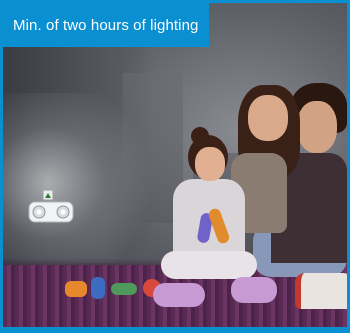 This screenshot has height=333, width=350. I want to click on woman-face, so click(268, 118).